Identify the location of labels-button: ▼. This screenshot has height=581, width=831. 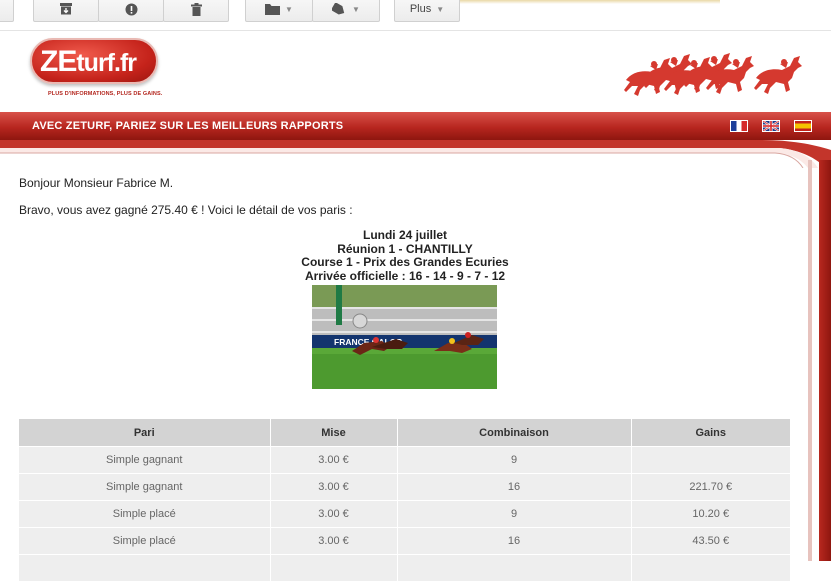
(346, 11).